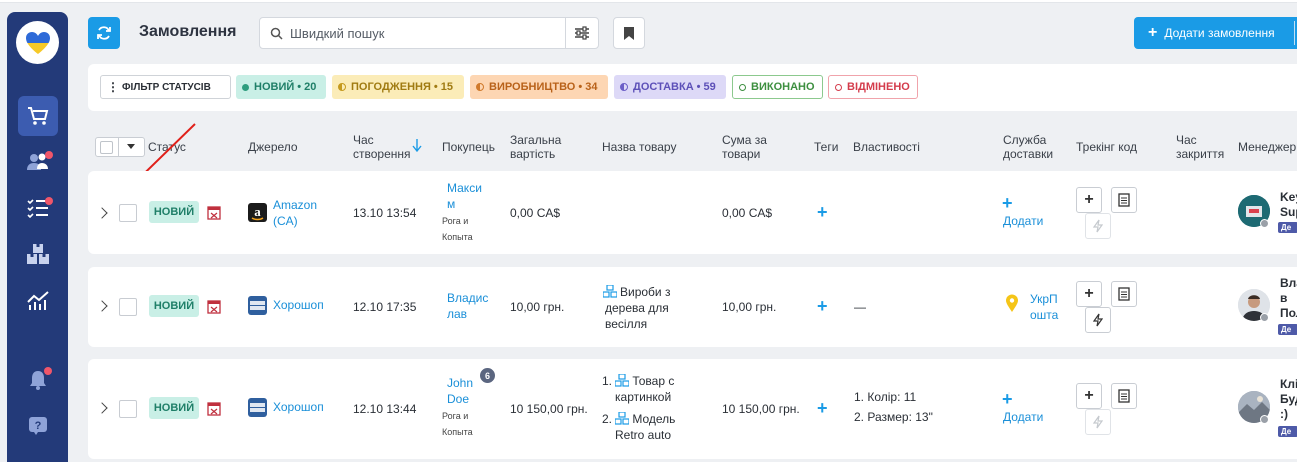 This screenshot has width=1297, height=462. What do you see at coordinates (1267, 147) in the screenshot?
I see `col-manager: Менеджер` at bounding box center [1267, 147].